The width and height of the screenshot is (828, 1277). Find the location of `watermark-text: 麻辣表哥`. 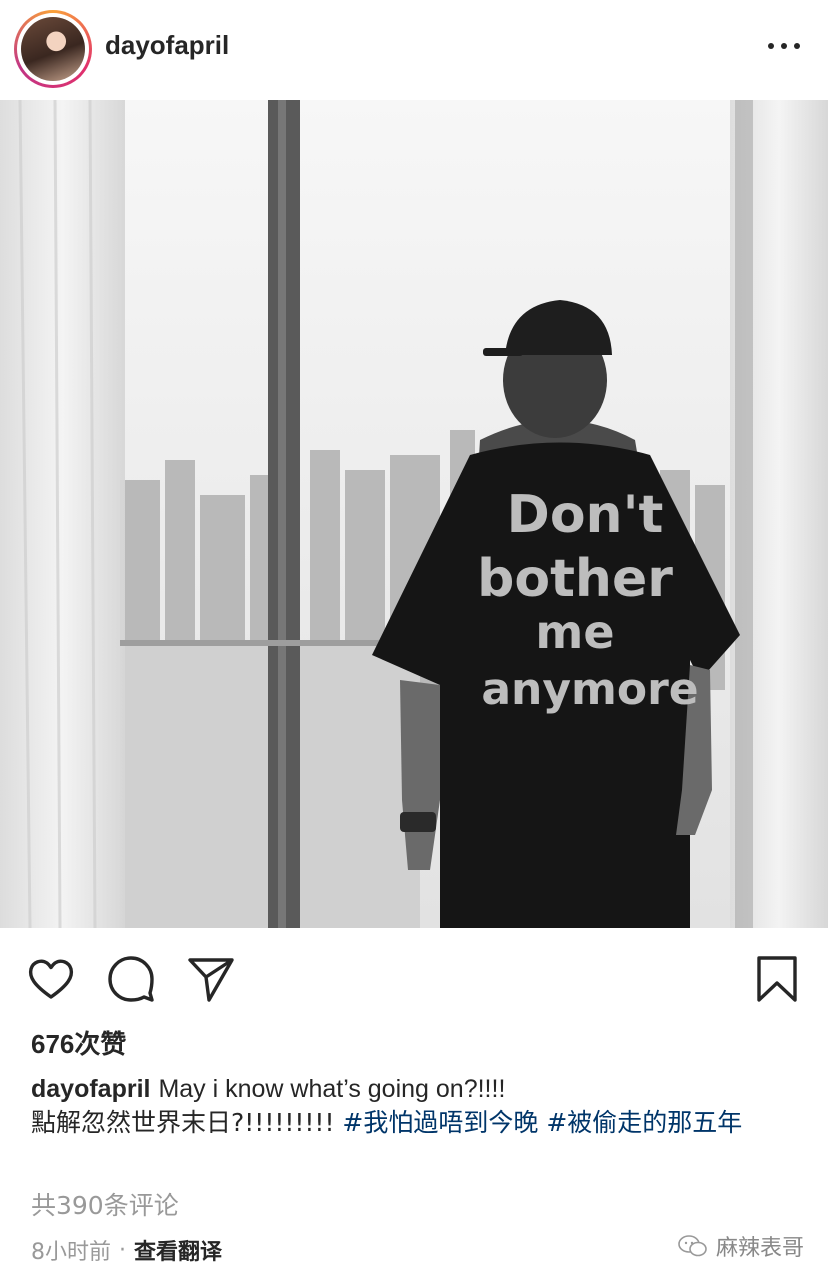

watermark-text: 麻辣表哥 is located at coordinates (759, 1248).